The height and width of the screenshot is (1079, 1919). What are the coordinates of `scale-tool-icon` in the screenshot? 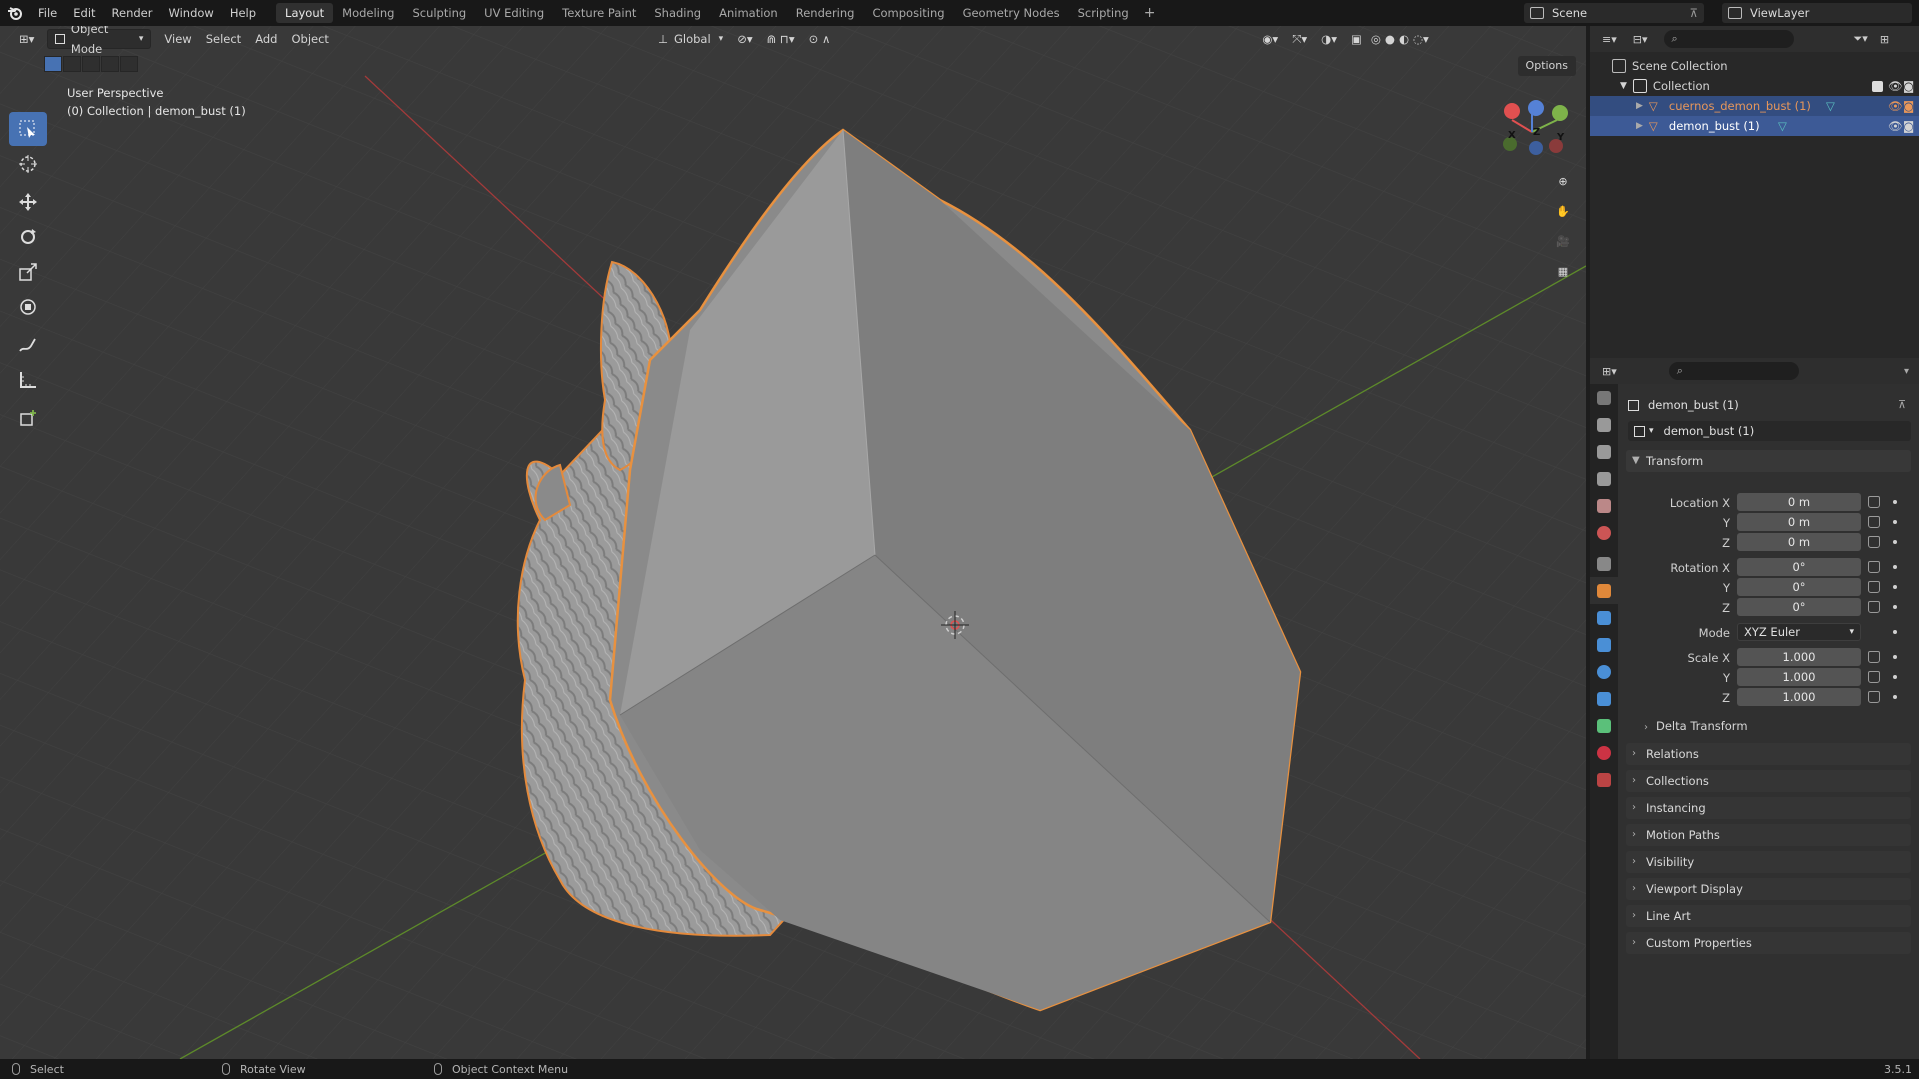 It's located at (28, 272).